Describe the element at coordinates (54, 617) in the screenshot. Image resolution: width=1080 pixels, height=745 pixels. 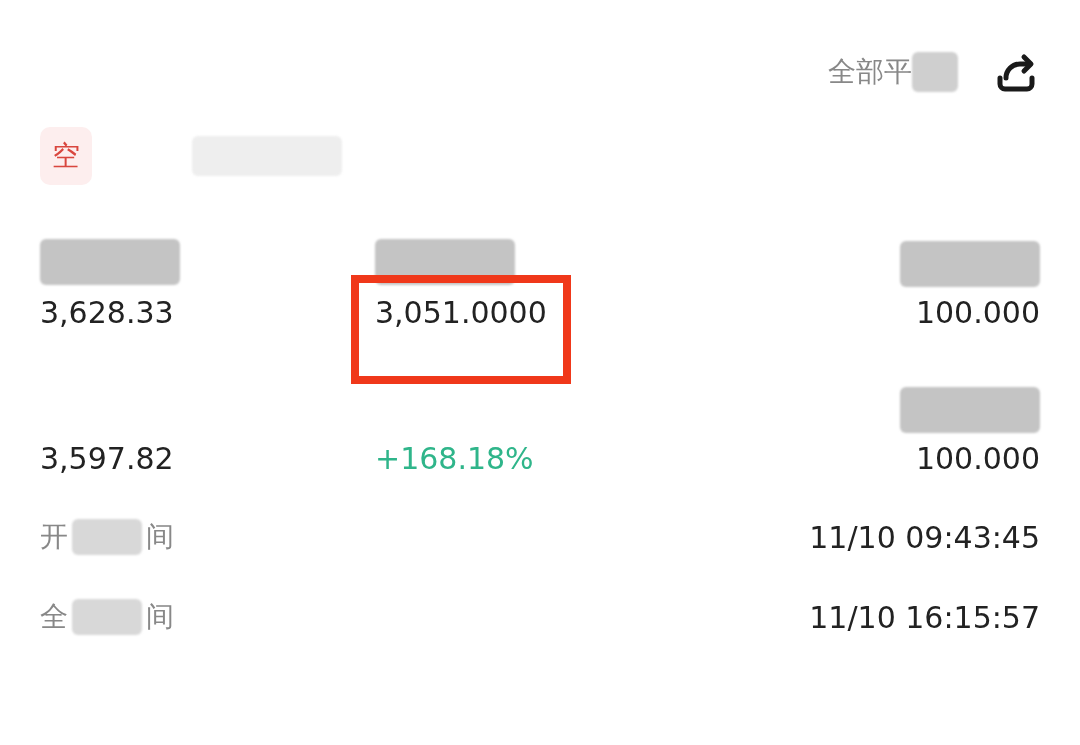
I see `time-label: 全` at that location.